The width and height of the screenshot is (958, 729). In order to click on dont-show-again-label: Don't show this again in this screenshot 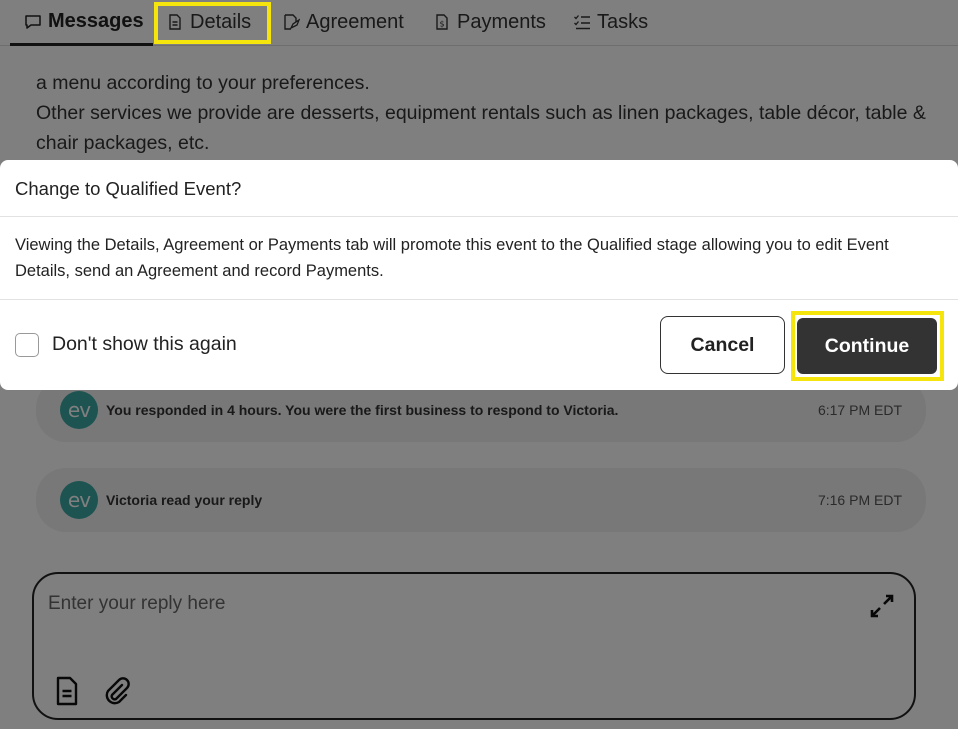, I will do `click(144, 344)`.